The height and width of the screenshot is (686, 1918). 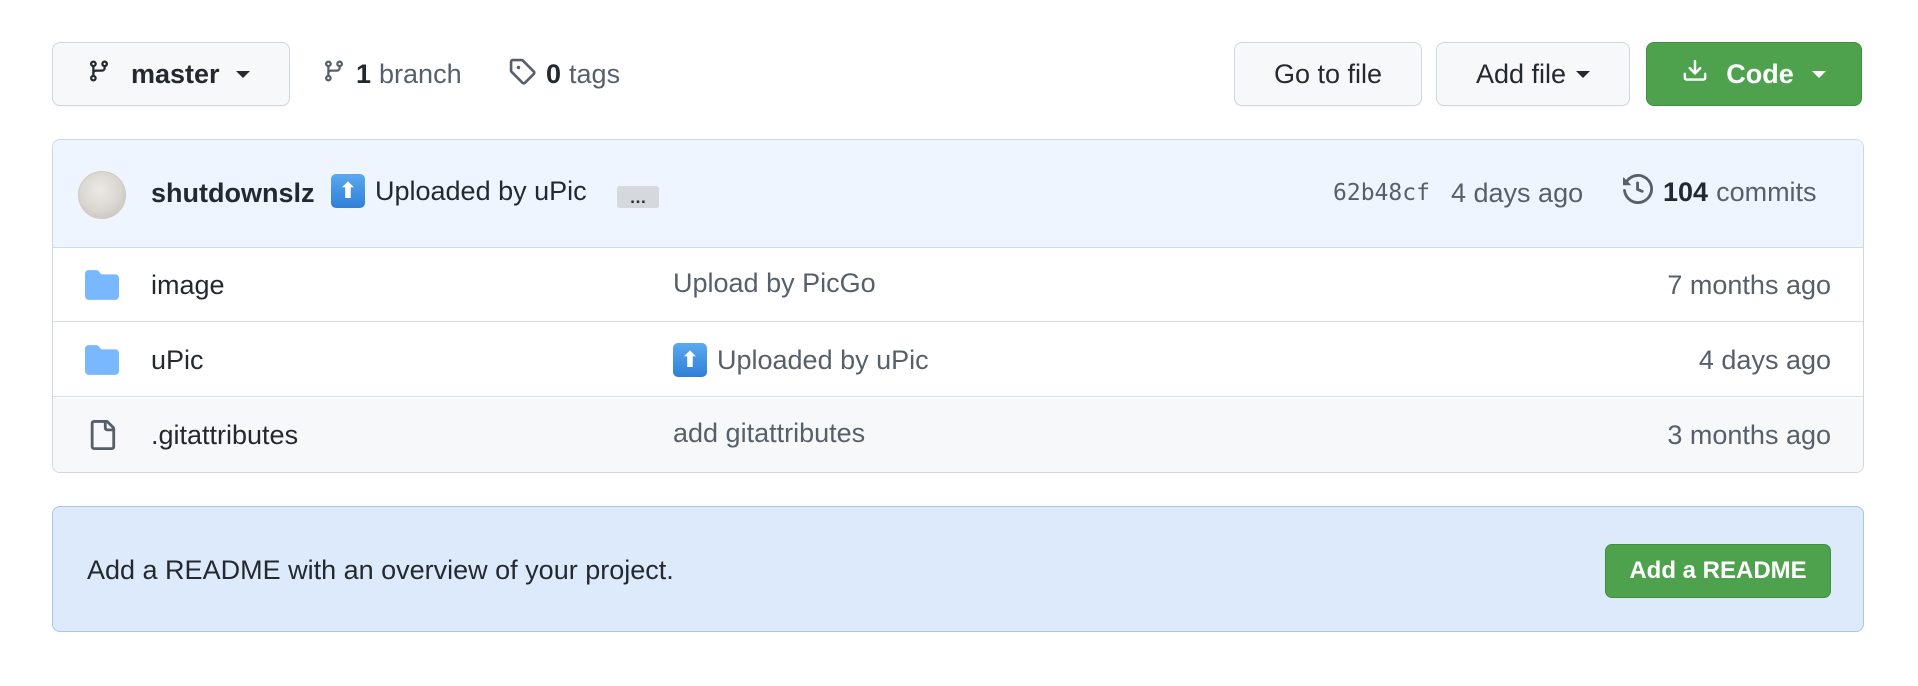 What do you see at coordinates (522, 74) in the screenshot?
I see `tag-icon` at bounding box center [522, 74].